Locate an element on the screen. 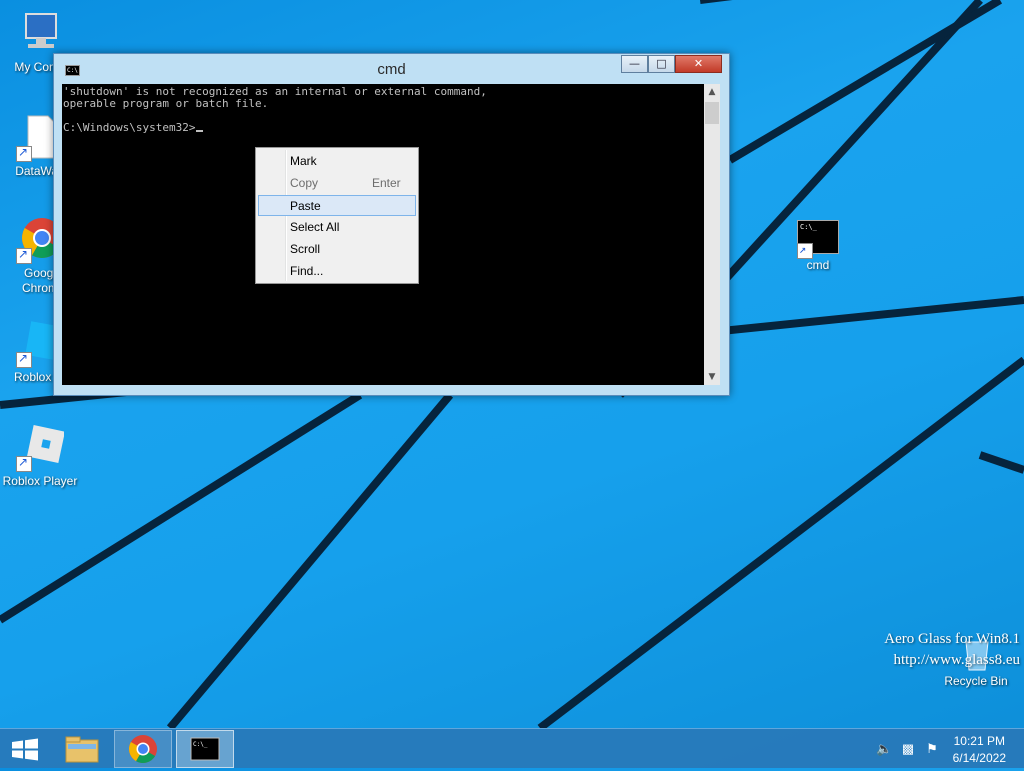 The image size is (1024, 771). close-icon: ✕ is located at coordinates (698, 63).